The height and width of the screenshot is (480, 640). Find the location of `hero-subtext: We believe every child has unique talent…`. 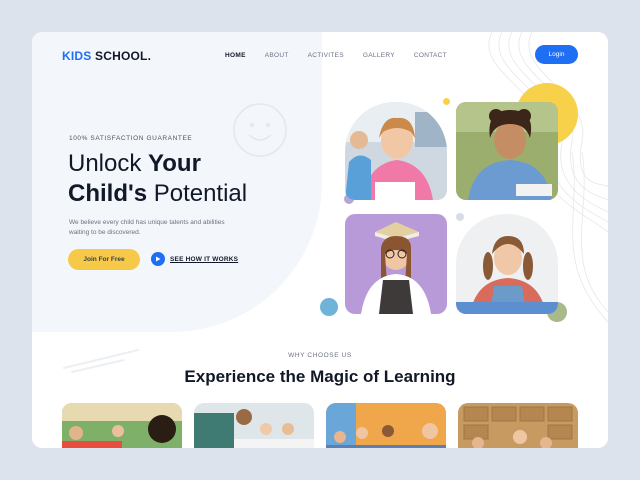

hero-subtext: We believe every child has unique talent… is located at coordinates (147, 227).